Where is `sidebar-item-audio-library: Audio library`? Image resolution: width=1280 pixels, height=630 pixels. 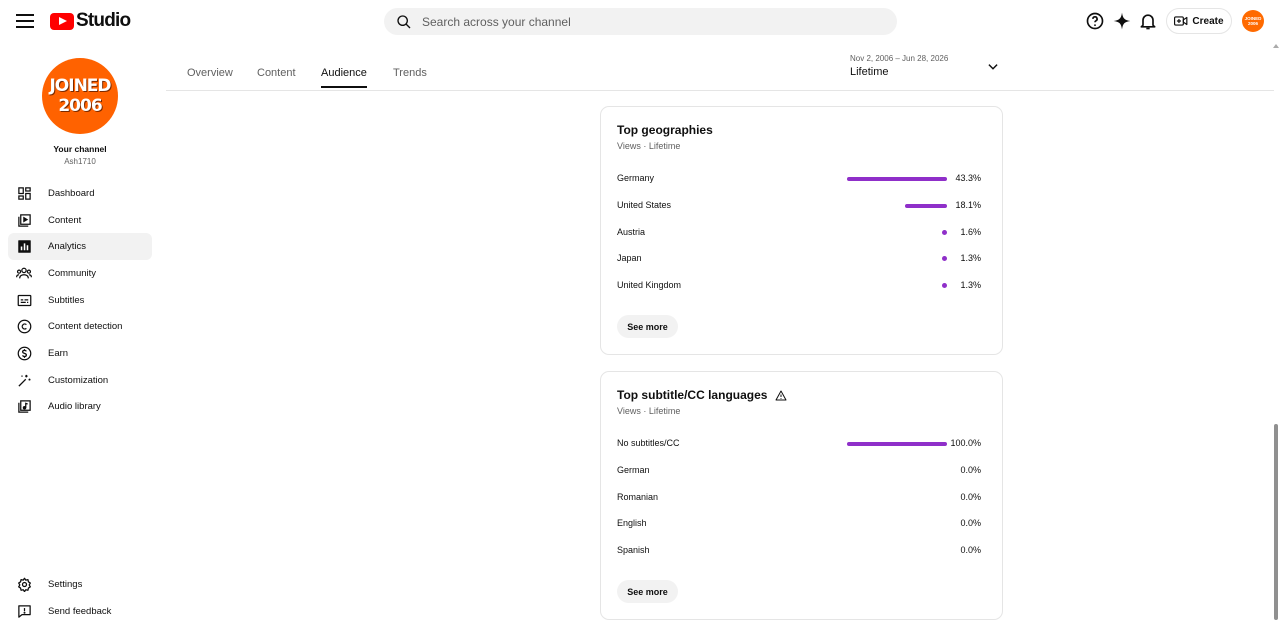
sidebar-item-audio-library: Audio library is located at coordinates (80, 407).